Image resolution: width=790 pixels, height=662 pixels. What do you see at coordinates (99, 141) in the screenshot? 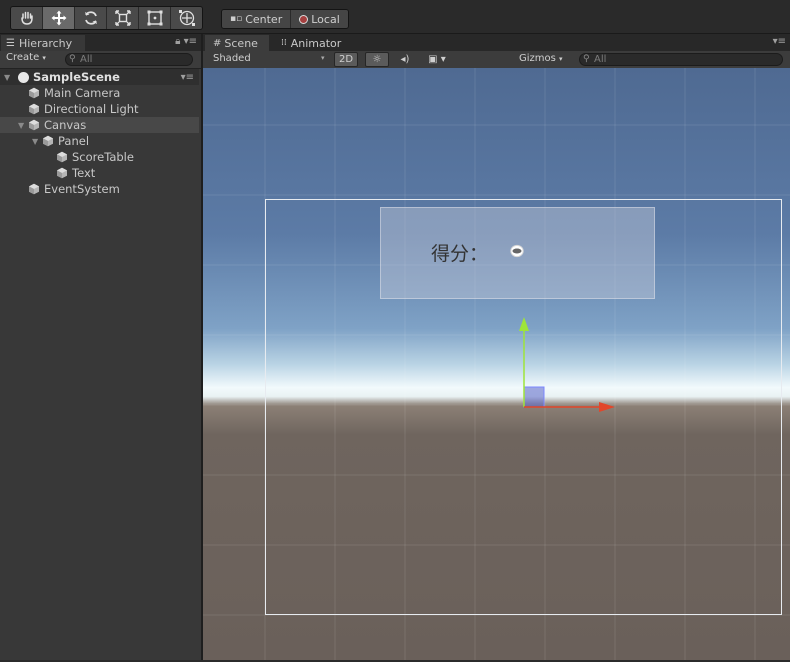
I see `hierarchy-item-panel: ▼ Panel` at bounding box center [99, 141].